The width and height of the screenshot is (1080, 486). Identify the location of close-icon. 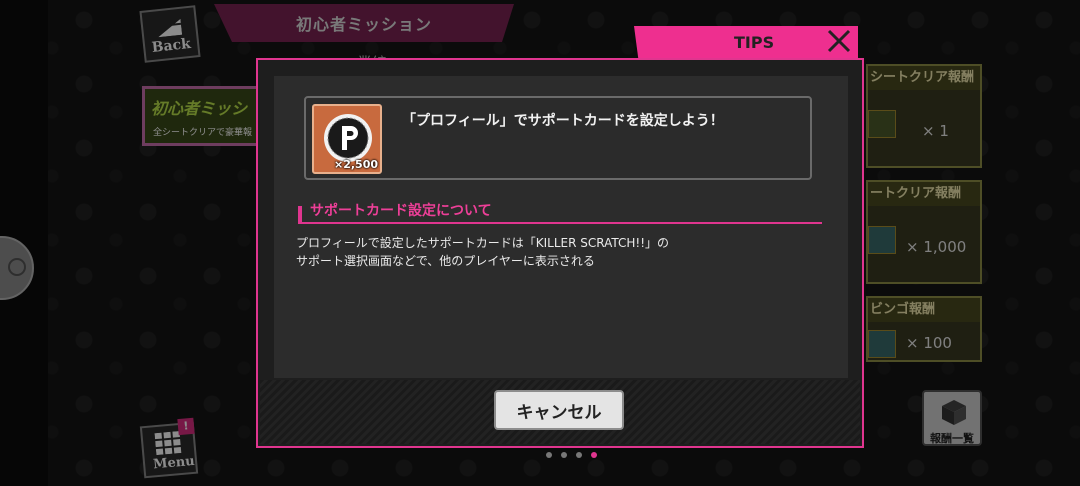
(839, 41).